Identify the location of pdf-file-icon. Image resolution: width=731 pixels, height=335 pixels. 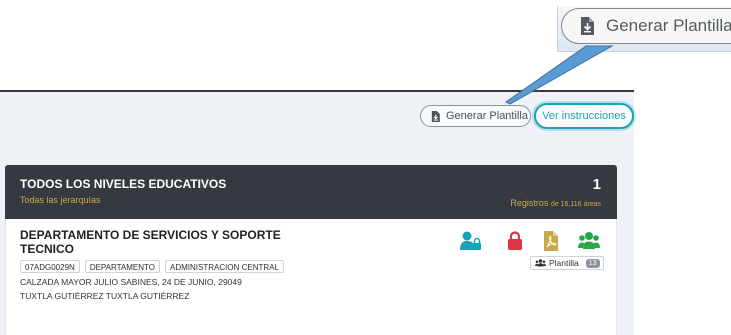
(551, 241).